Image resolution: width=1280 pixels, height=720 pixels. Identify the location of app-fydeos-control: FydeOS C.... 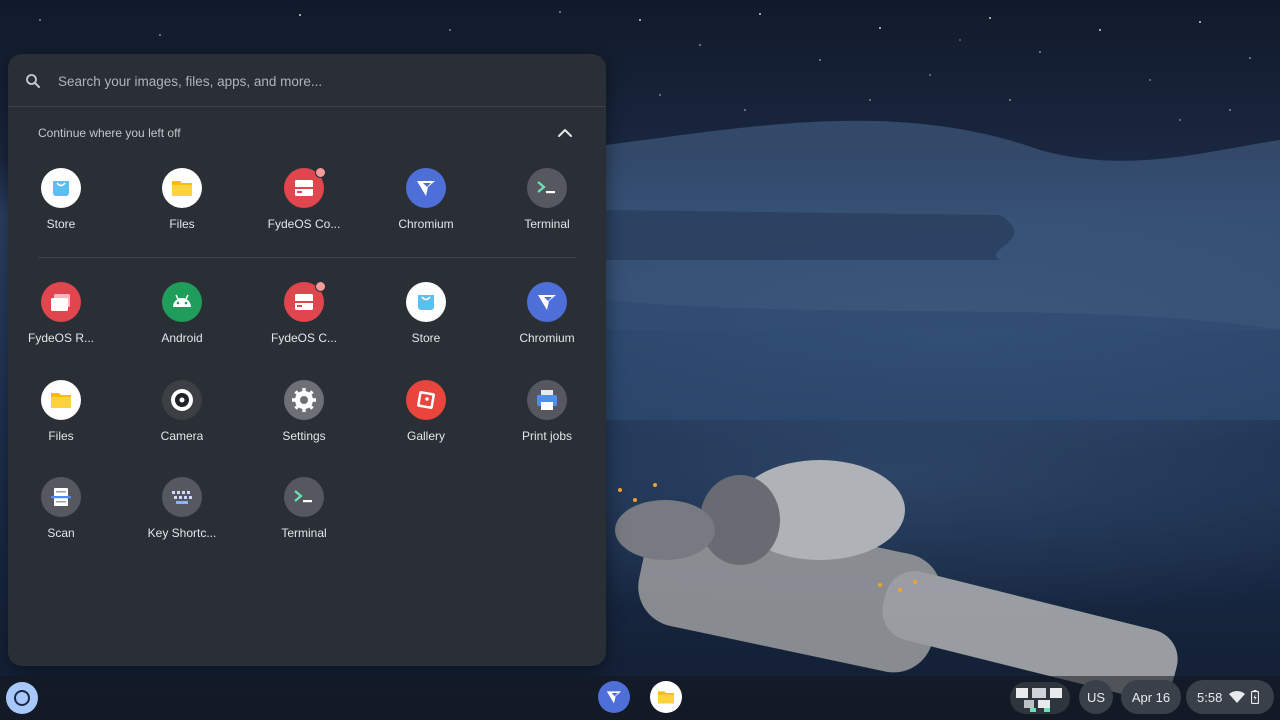
(304, 321).